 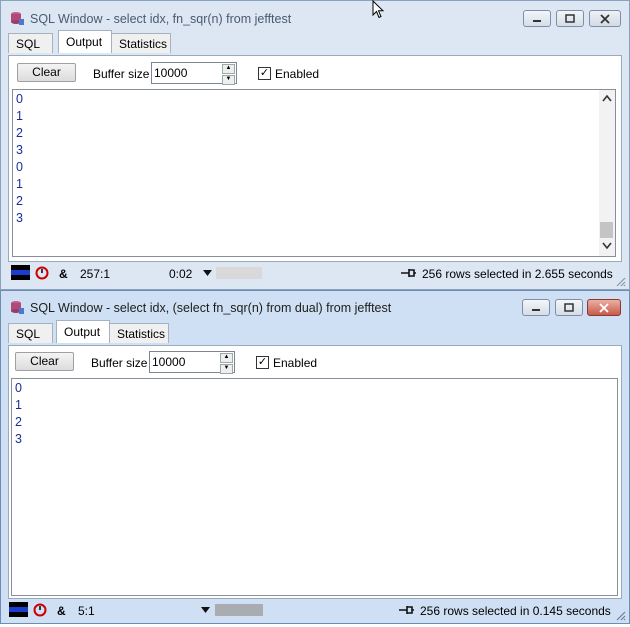 What do you see at coordinates (310, 611) in the screenshot?
I see `status-bar: & 5:1 256 rows selected in 0.145 seconds` at bounding box center [310, 611].